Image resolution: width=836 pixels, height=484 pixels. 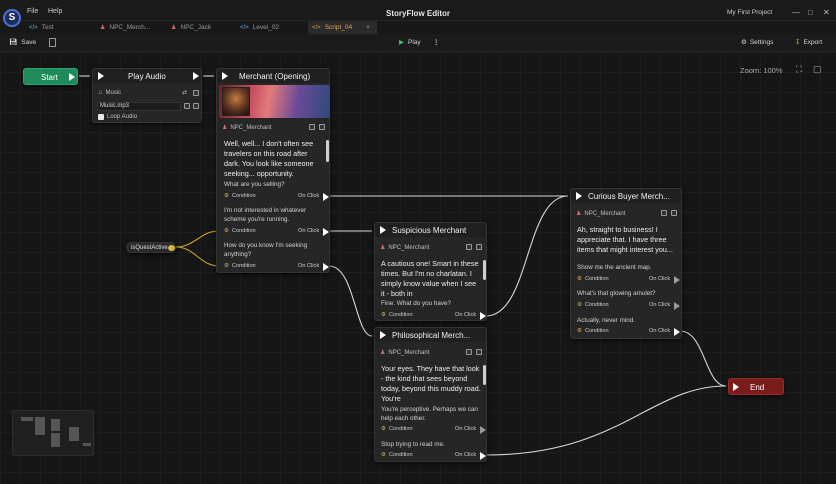 What do you see at coordinates (429, 230) in the screenshot?
I see `node-title: Suspicious Merchant` at bounding box center [429, 230].